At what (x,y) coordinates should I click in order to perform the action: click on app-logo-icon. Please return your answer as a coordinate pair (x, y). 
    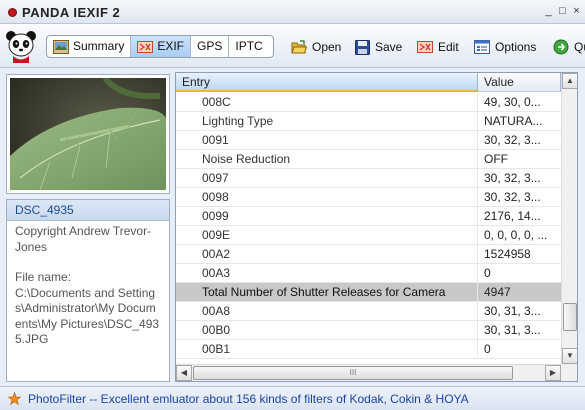
    Looking at the image, I should click on (12, 12).